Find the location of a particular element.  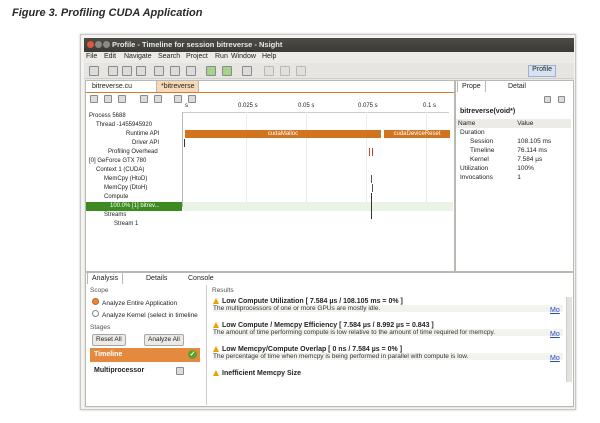

check-icon: ✓ is located at coordinates (192, 354).